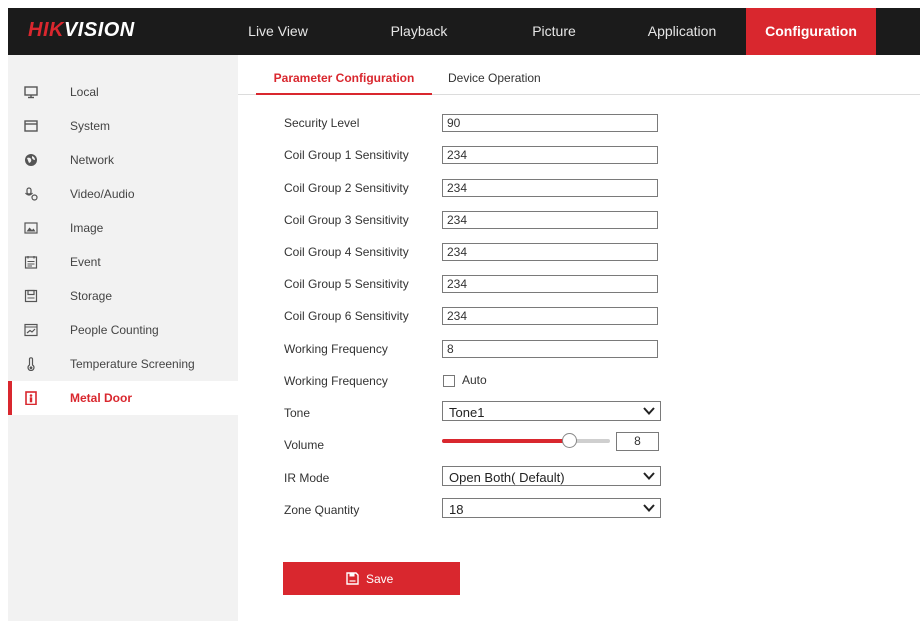 Image resolution: width=920 pixels, height=621 pixels. Describe the element at coordinates (90, 126) in the screenshot. I see `sidebar-item-label: System` at that location.